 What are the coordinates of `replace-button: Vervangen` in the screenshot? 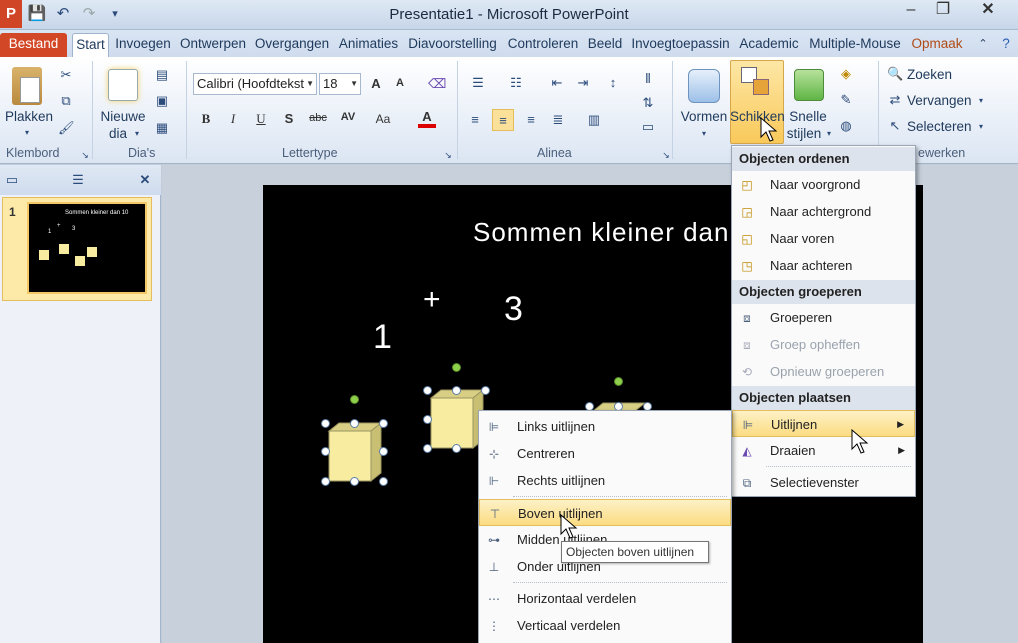 It's located at (942, 101).